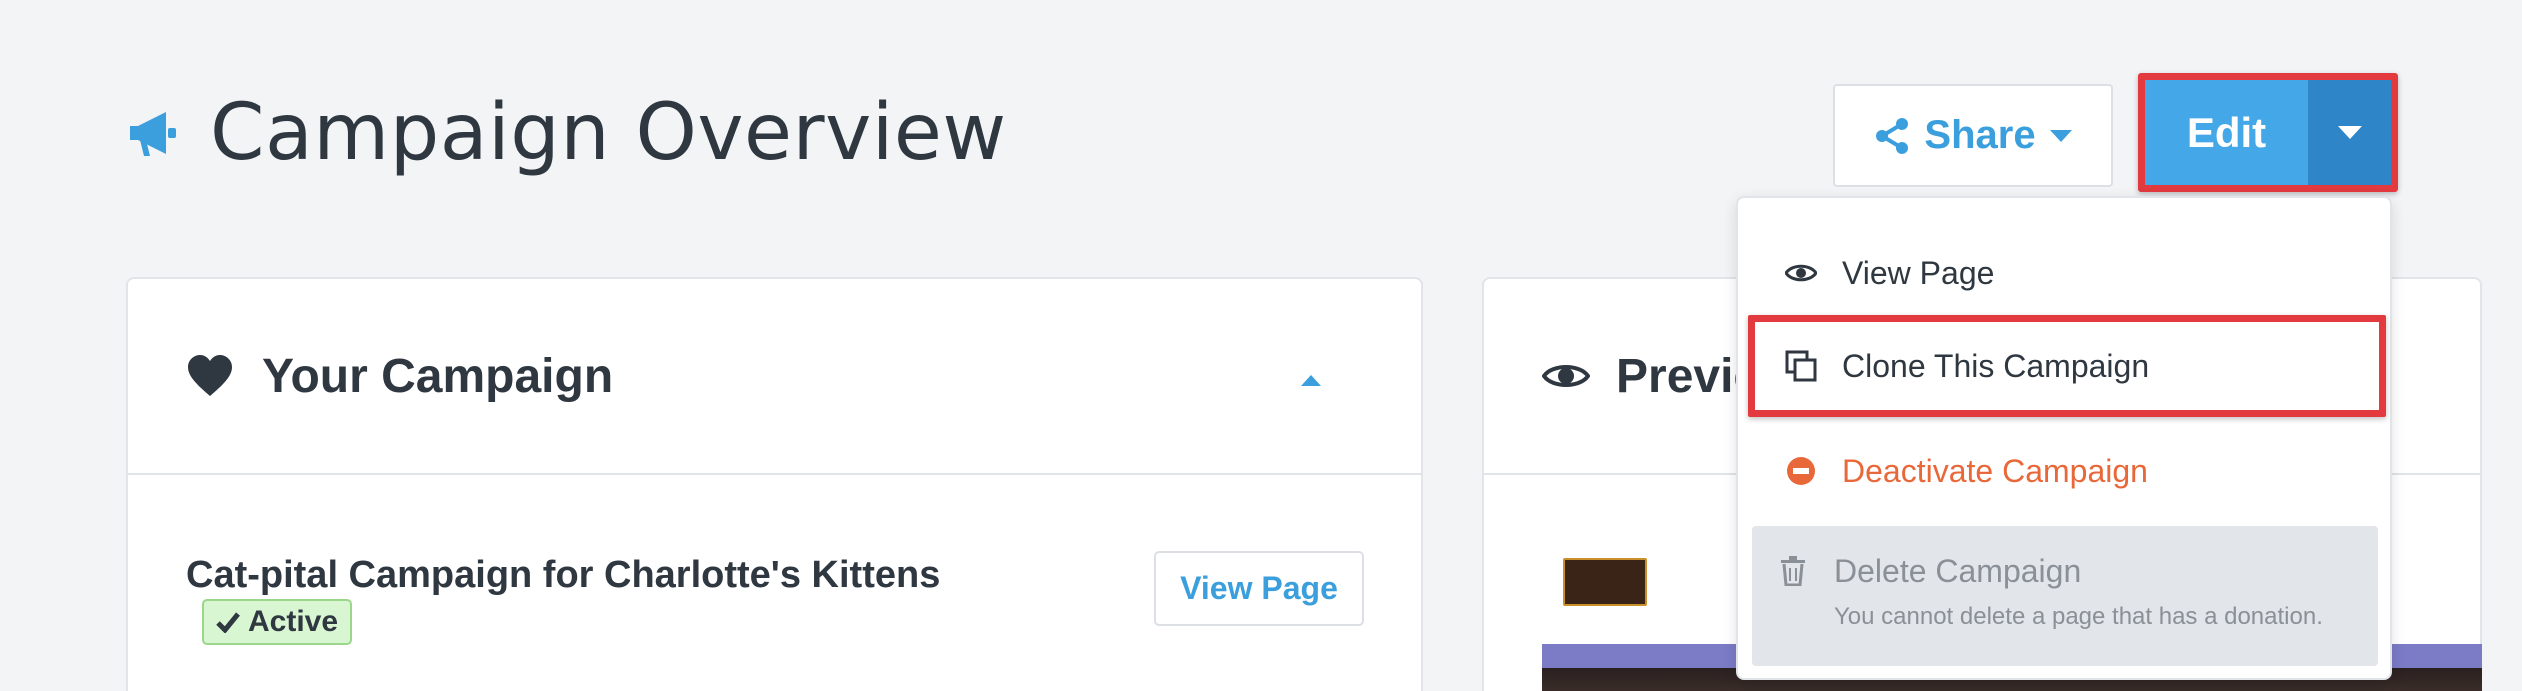 The image size is (2522, 691). What do you see at coordinates (1801, 366) in the screenshot?
I see `clone-icon` at bounding box center [1801, 366].